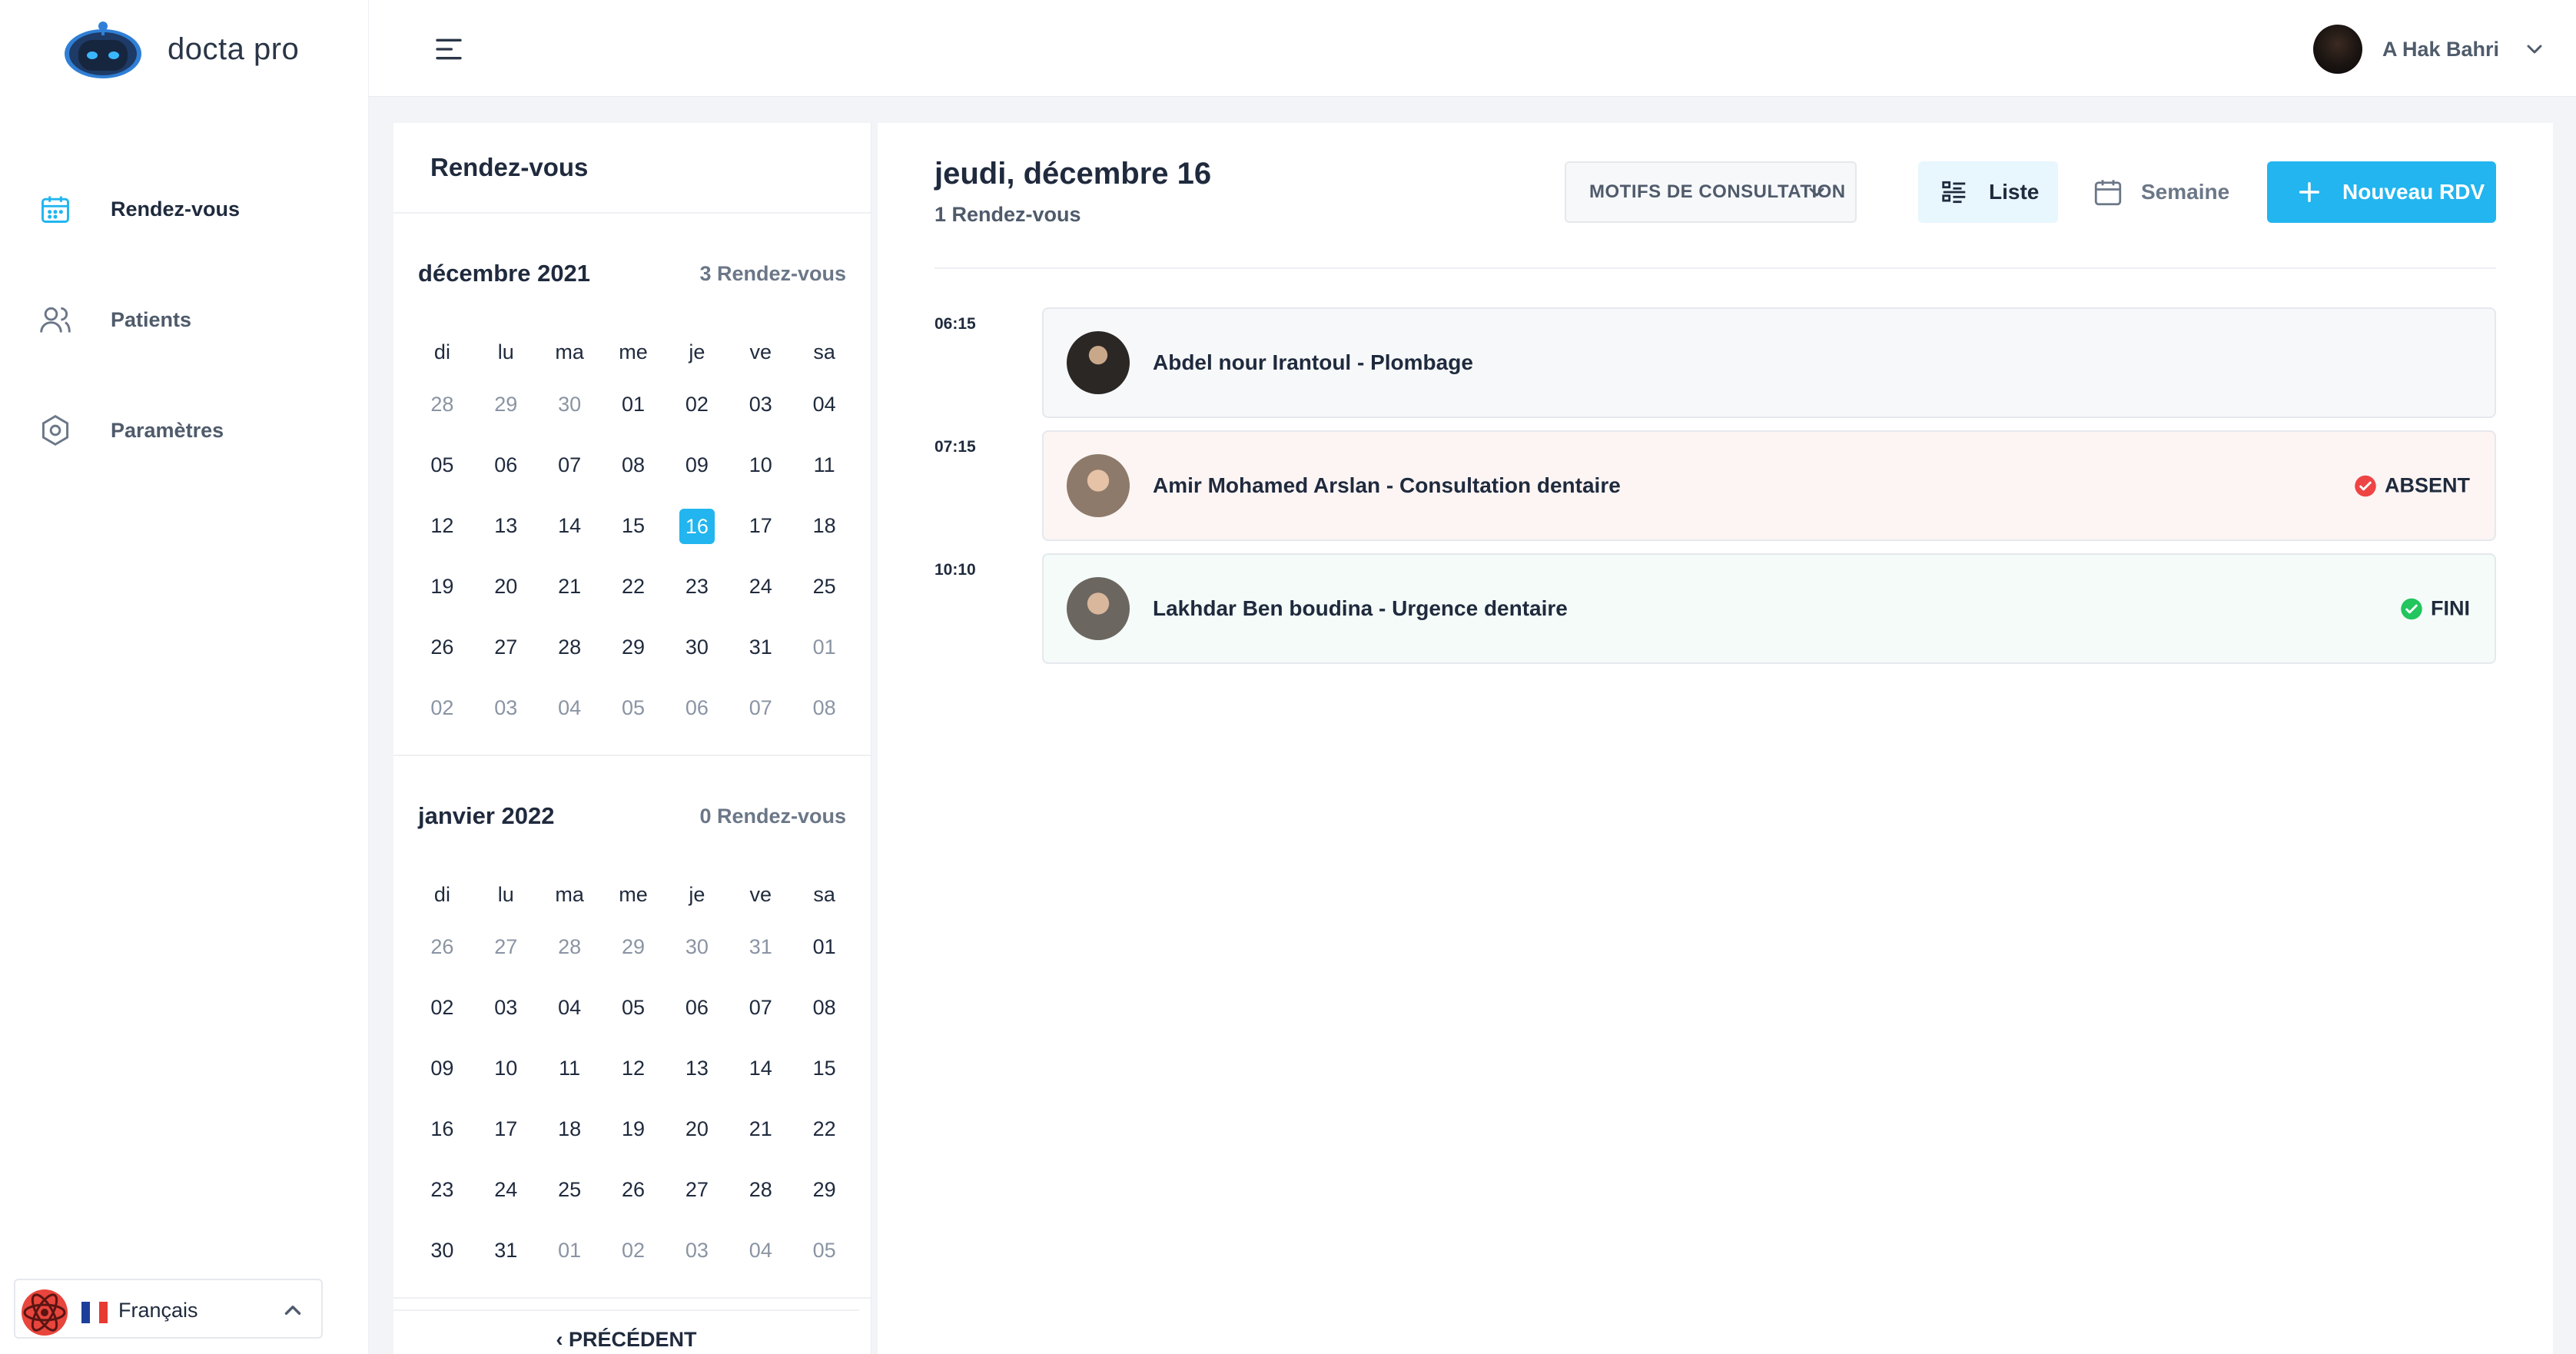 This screenshot has width=2576, height=1354. I want to click on sidebar-item-rendez-vous: Rendez-vous, so click(184, 209).